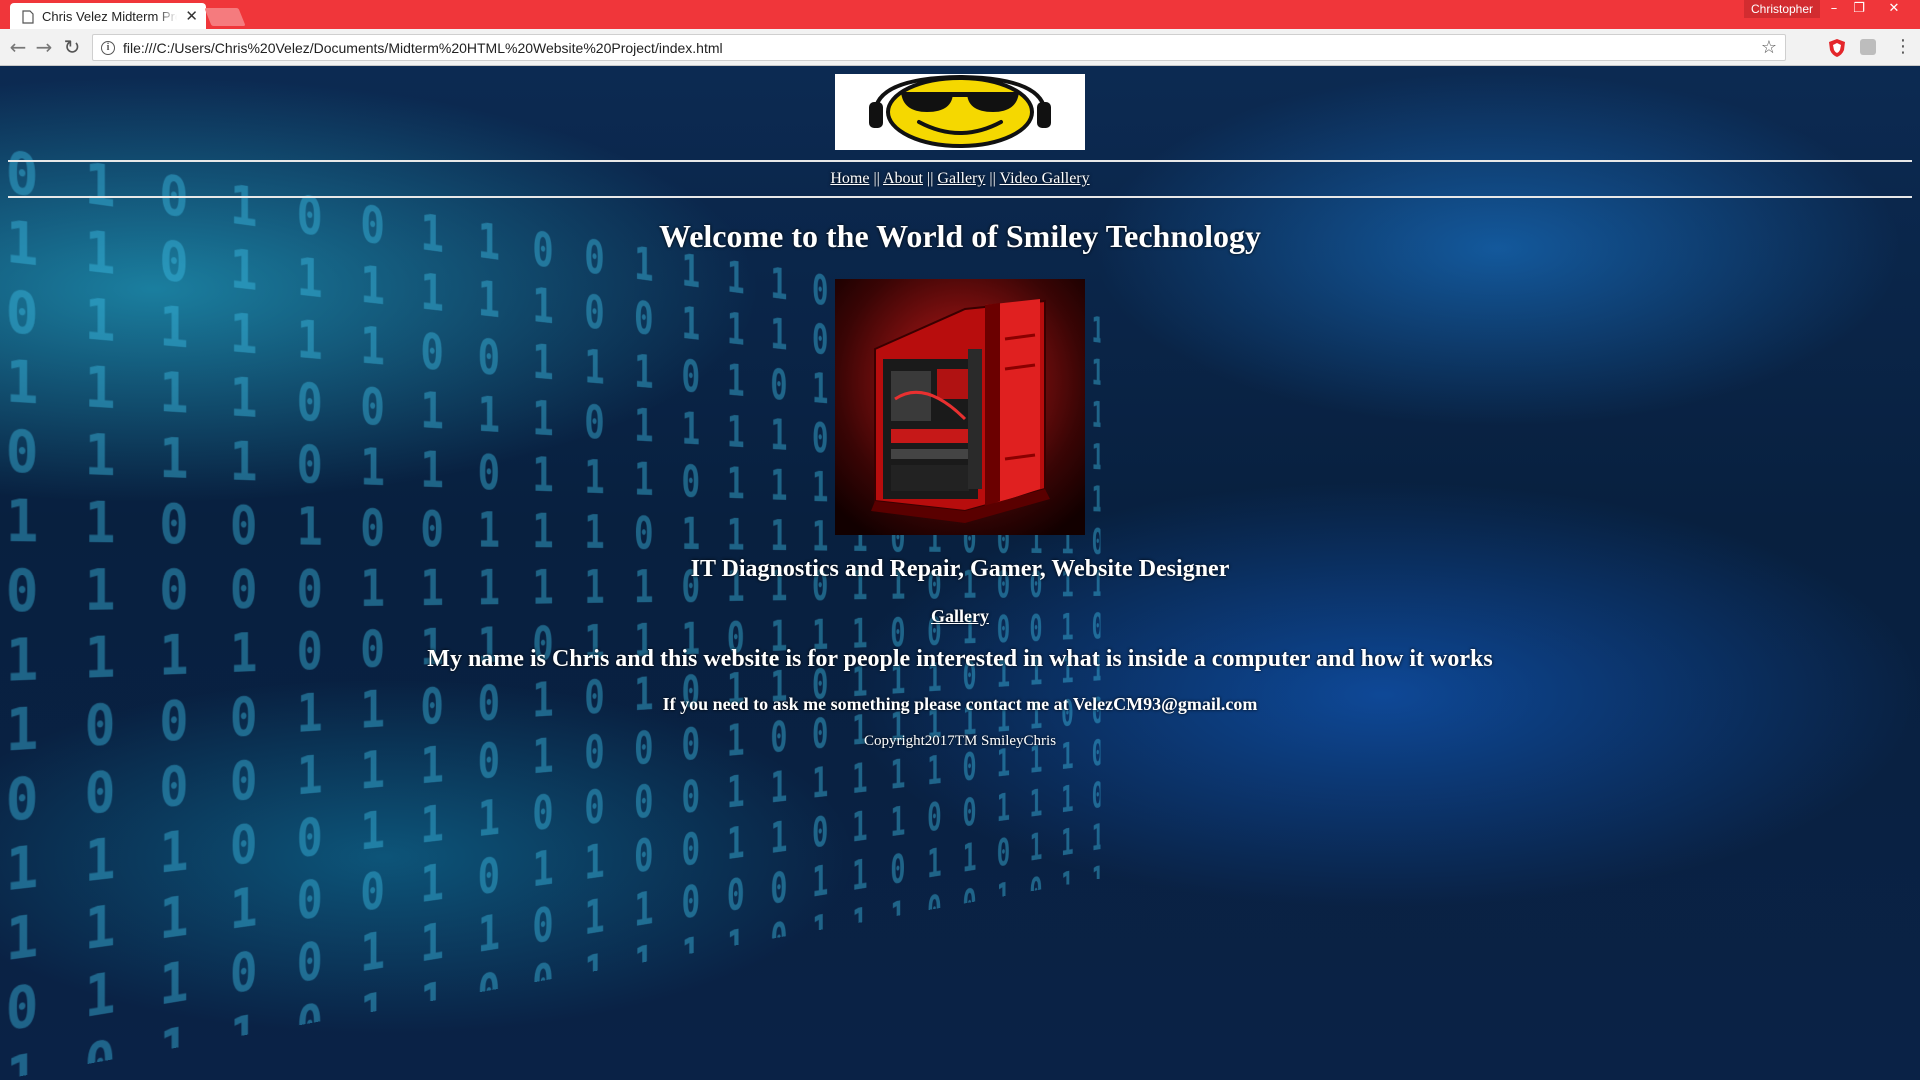 The width and height of the screenshot is (1920, 1080). Describe the element at coordinates (225, 17) in the screenshot. I see `new-tab-button` at that location.